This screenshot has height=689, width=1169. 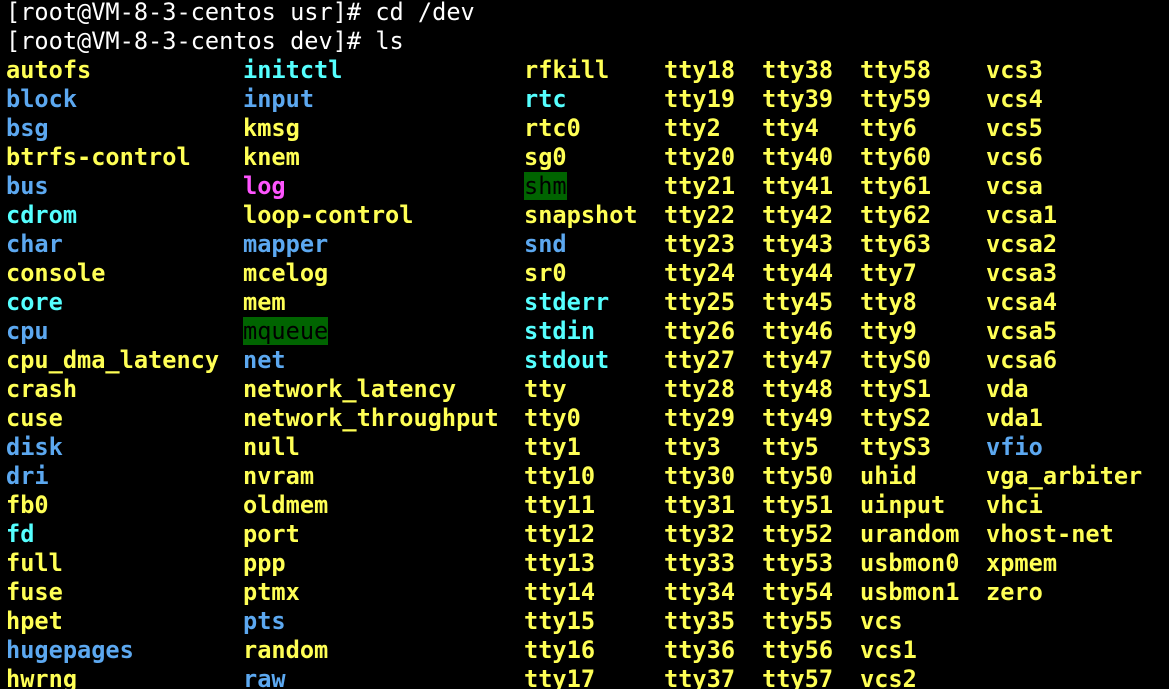 I want to click on ls-entry-input: input, so click(x=371, y=99).